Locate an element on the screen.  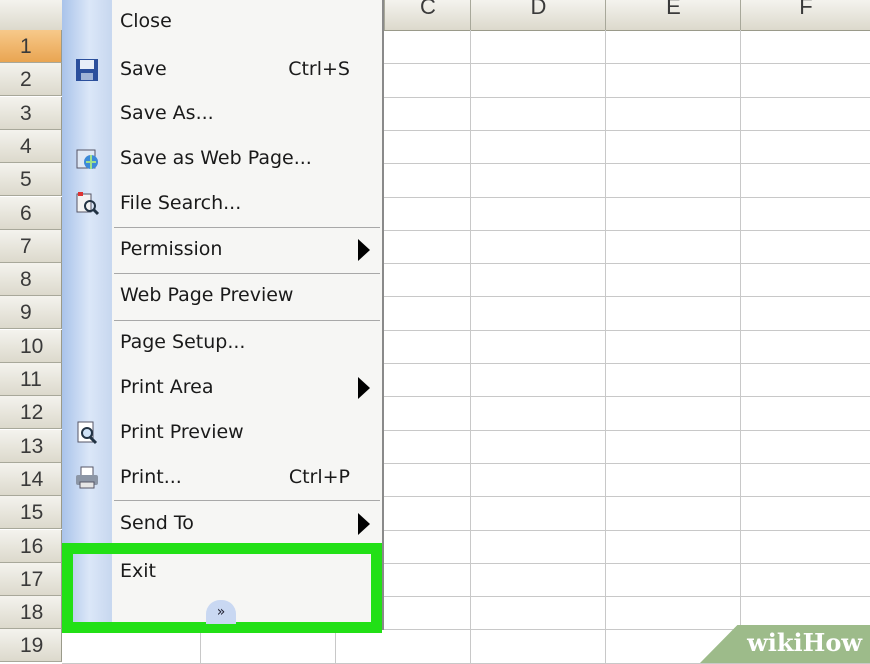
row-header-10: 10 is located at coordinates (31, 346).